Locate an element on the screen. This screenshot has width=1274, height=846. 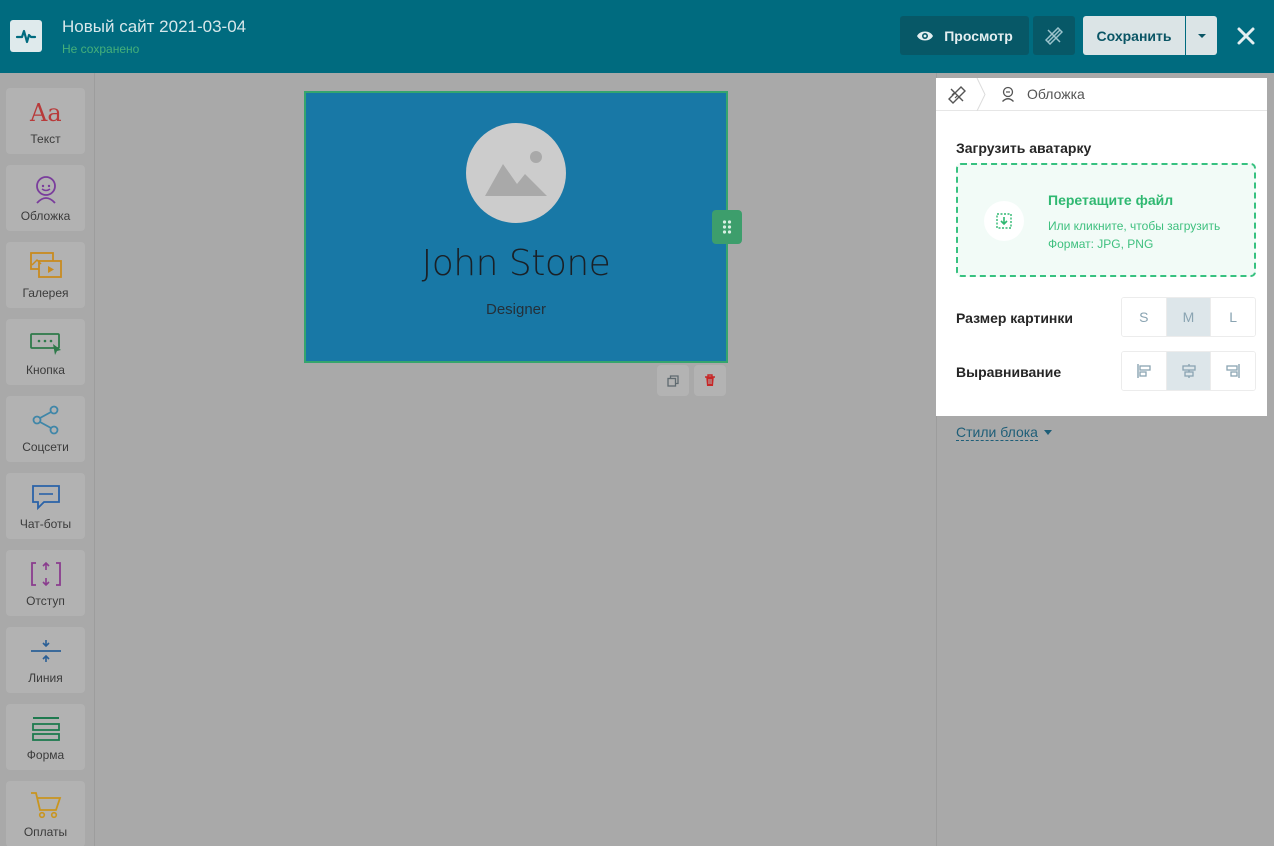
size-option-m: M is located at coordinates (1189, 317).